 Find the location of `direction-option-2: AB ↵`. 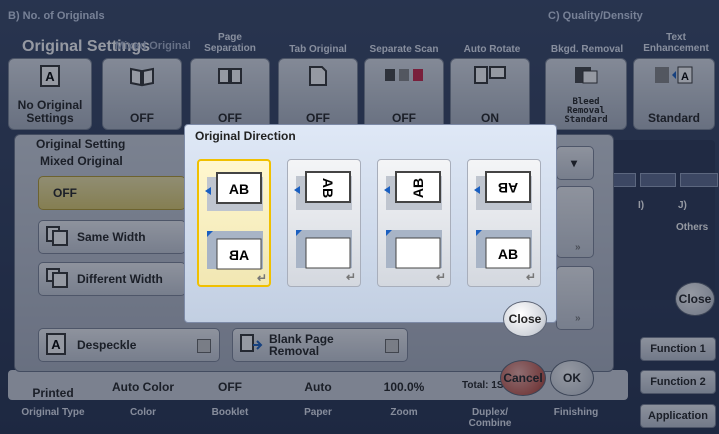

direction-option-2: AB ↵ is located at coordinates (324, 223).